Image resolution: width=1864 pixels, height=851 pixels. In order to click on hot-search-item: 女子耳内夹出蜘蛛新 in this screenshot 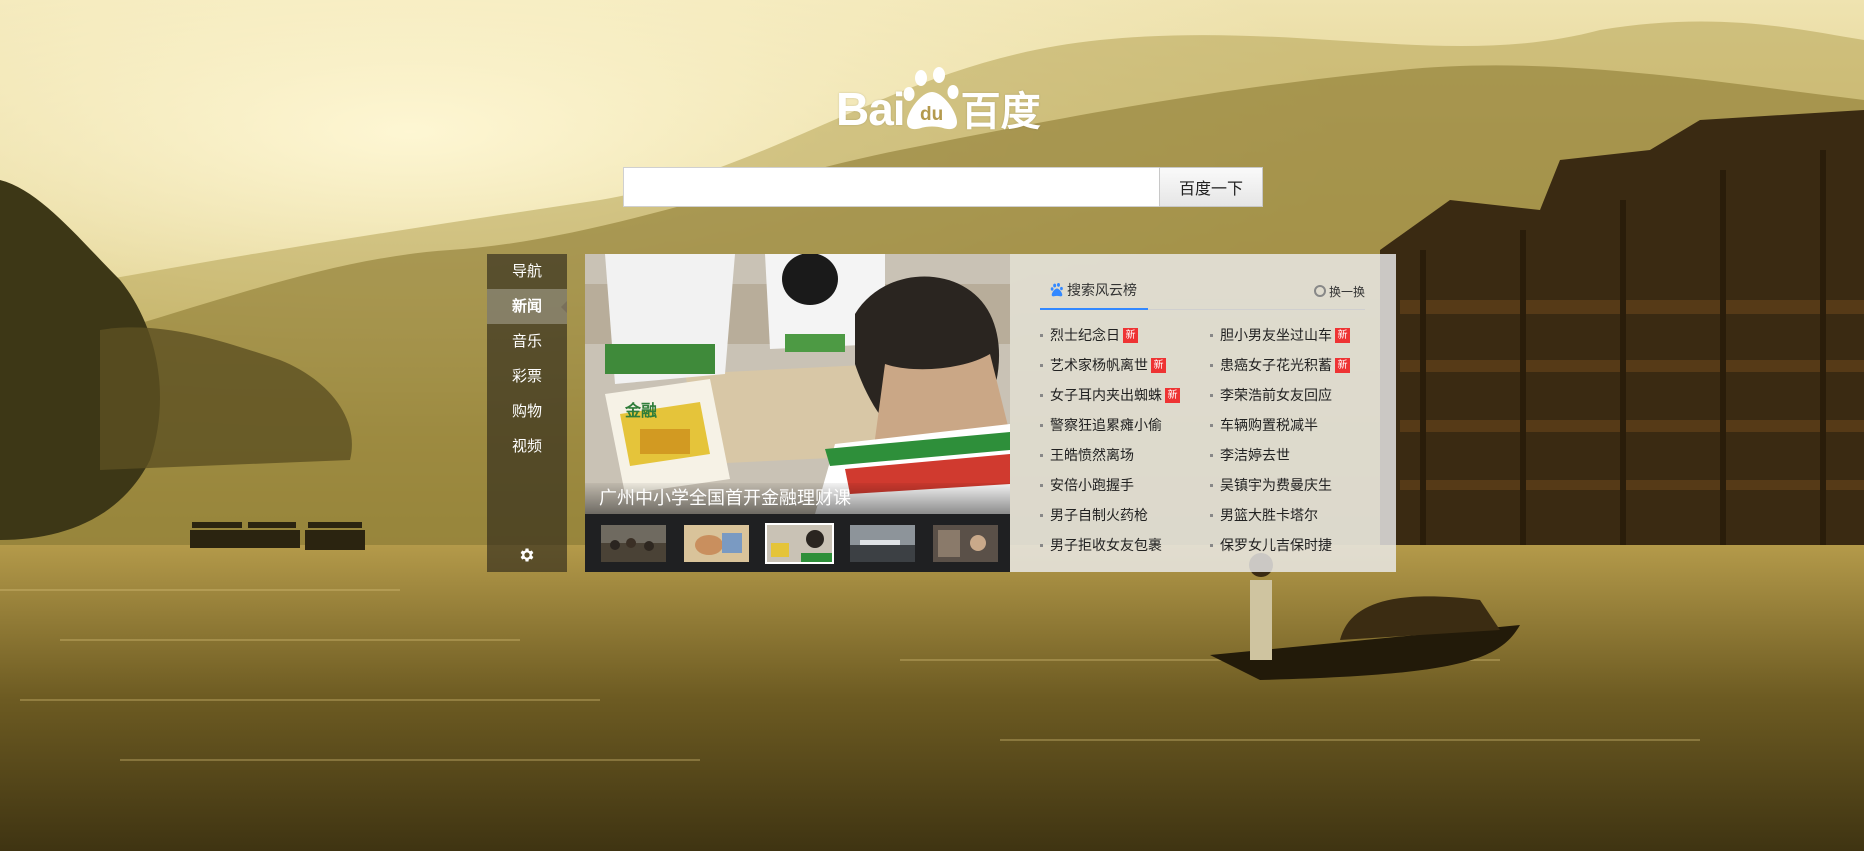, I will do `click(1125, 395)`.